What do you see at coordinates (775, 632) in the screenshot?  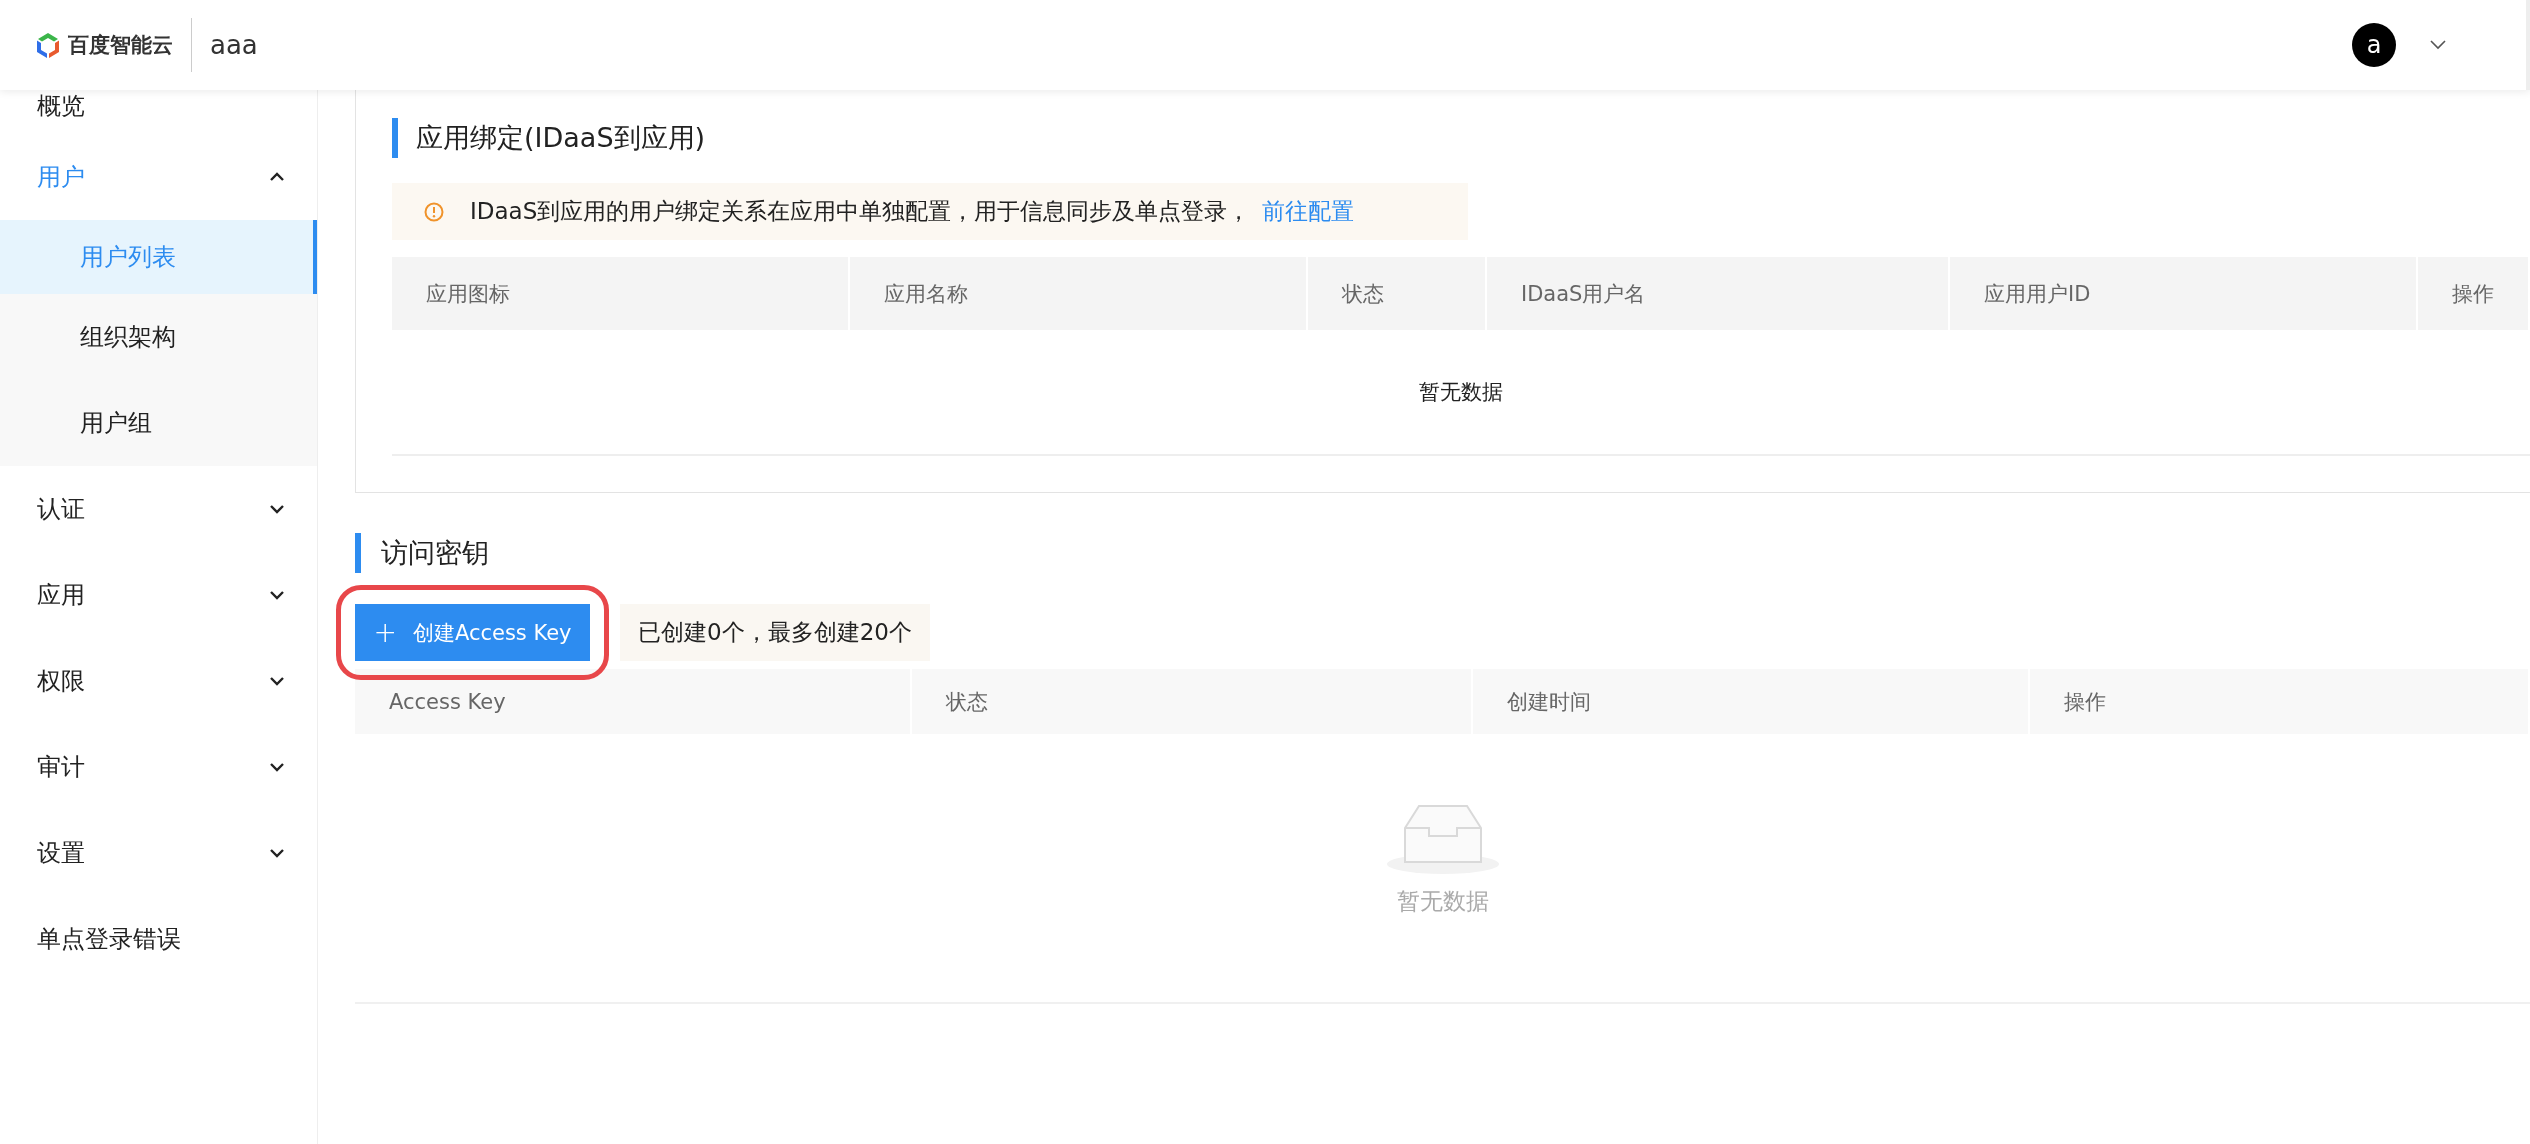 I see `quota-note: 已创建0个，最多创建20个` at bounding box center [775, 632].